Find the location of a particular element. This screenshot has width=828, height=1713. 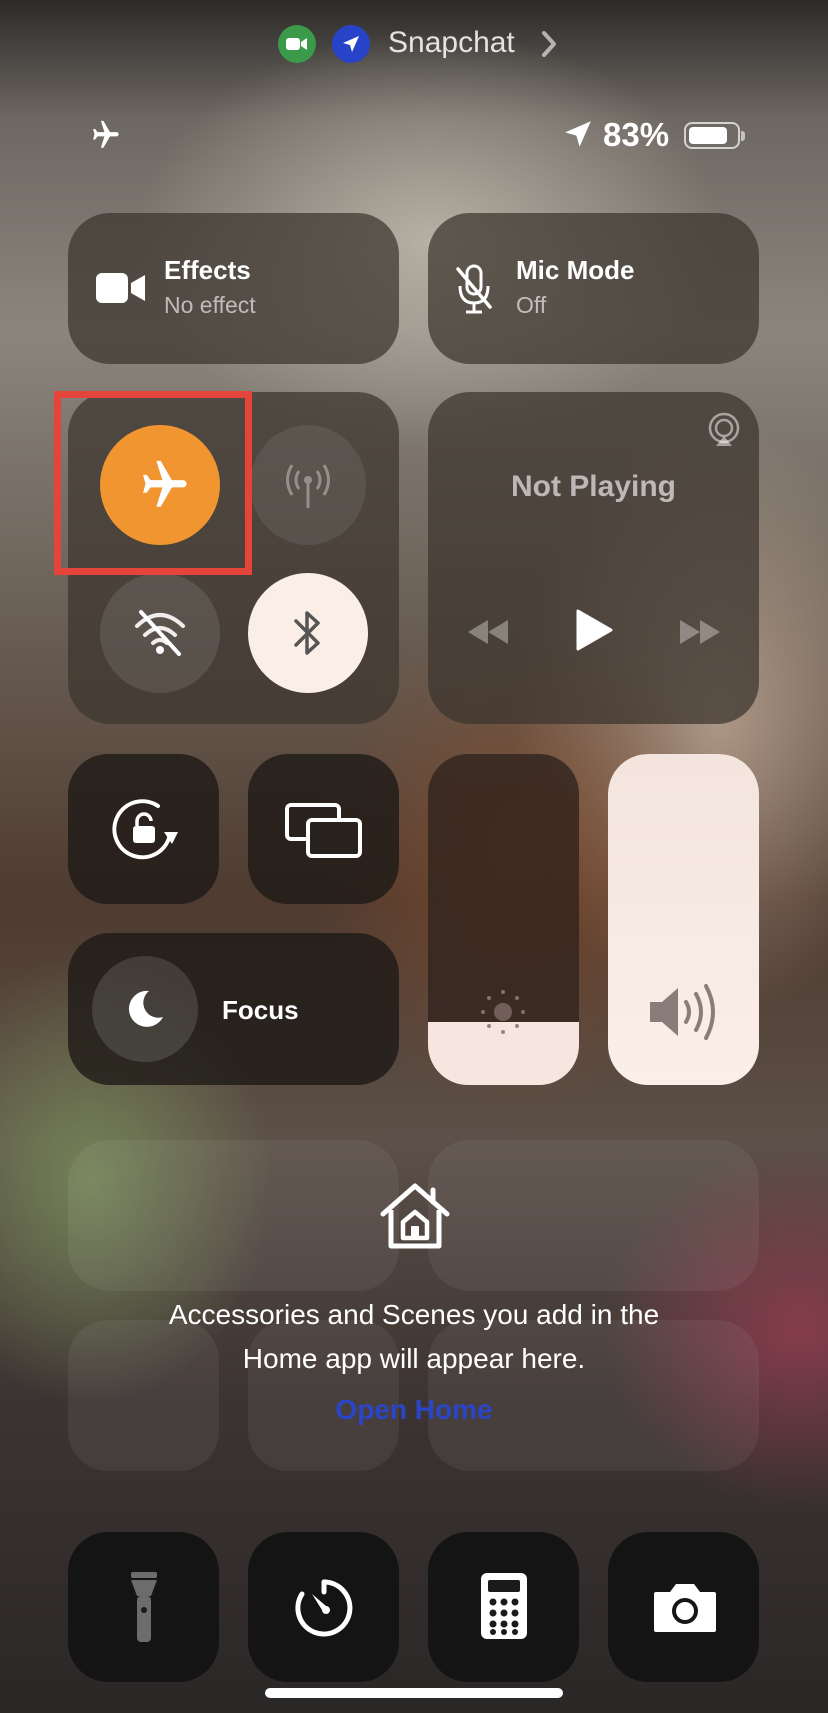

location-arrow-icon is located at coordinates (351, 44).